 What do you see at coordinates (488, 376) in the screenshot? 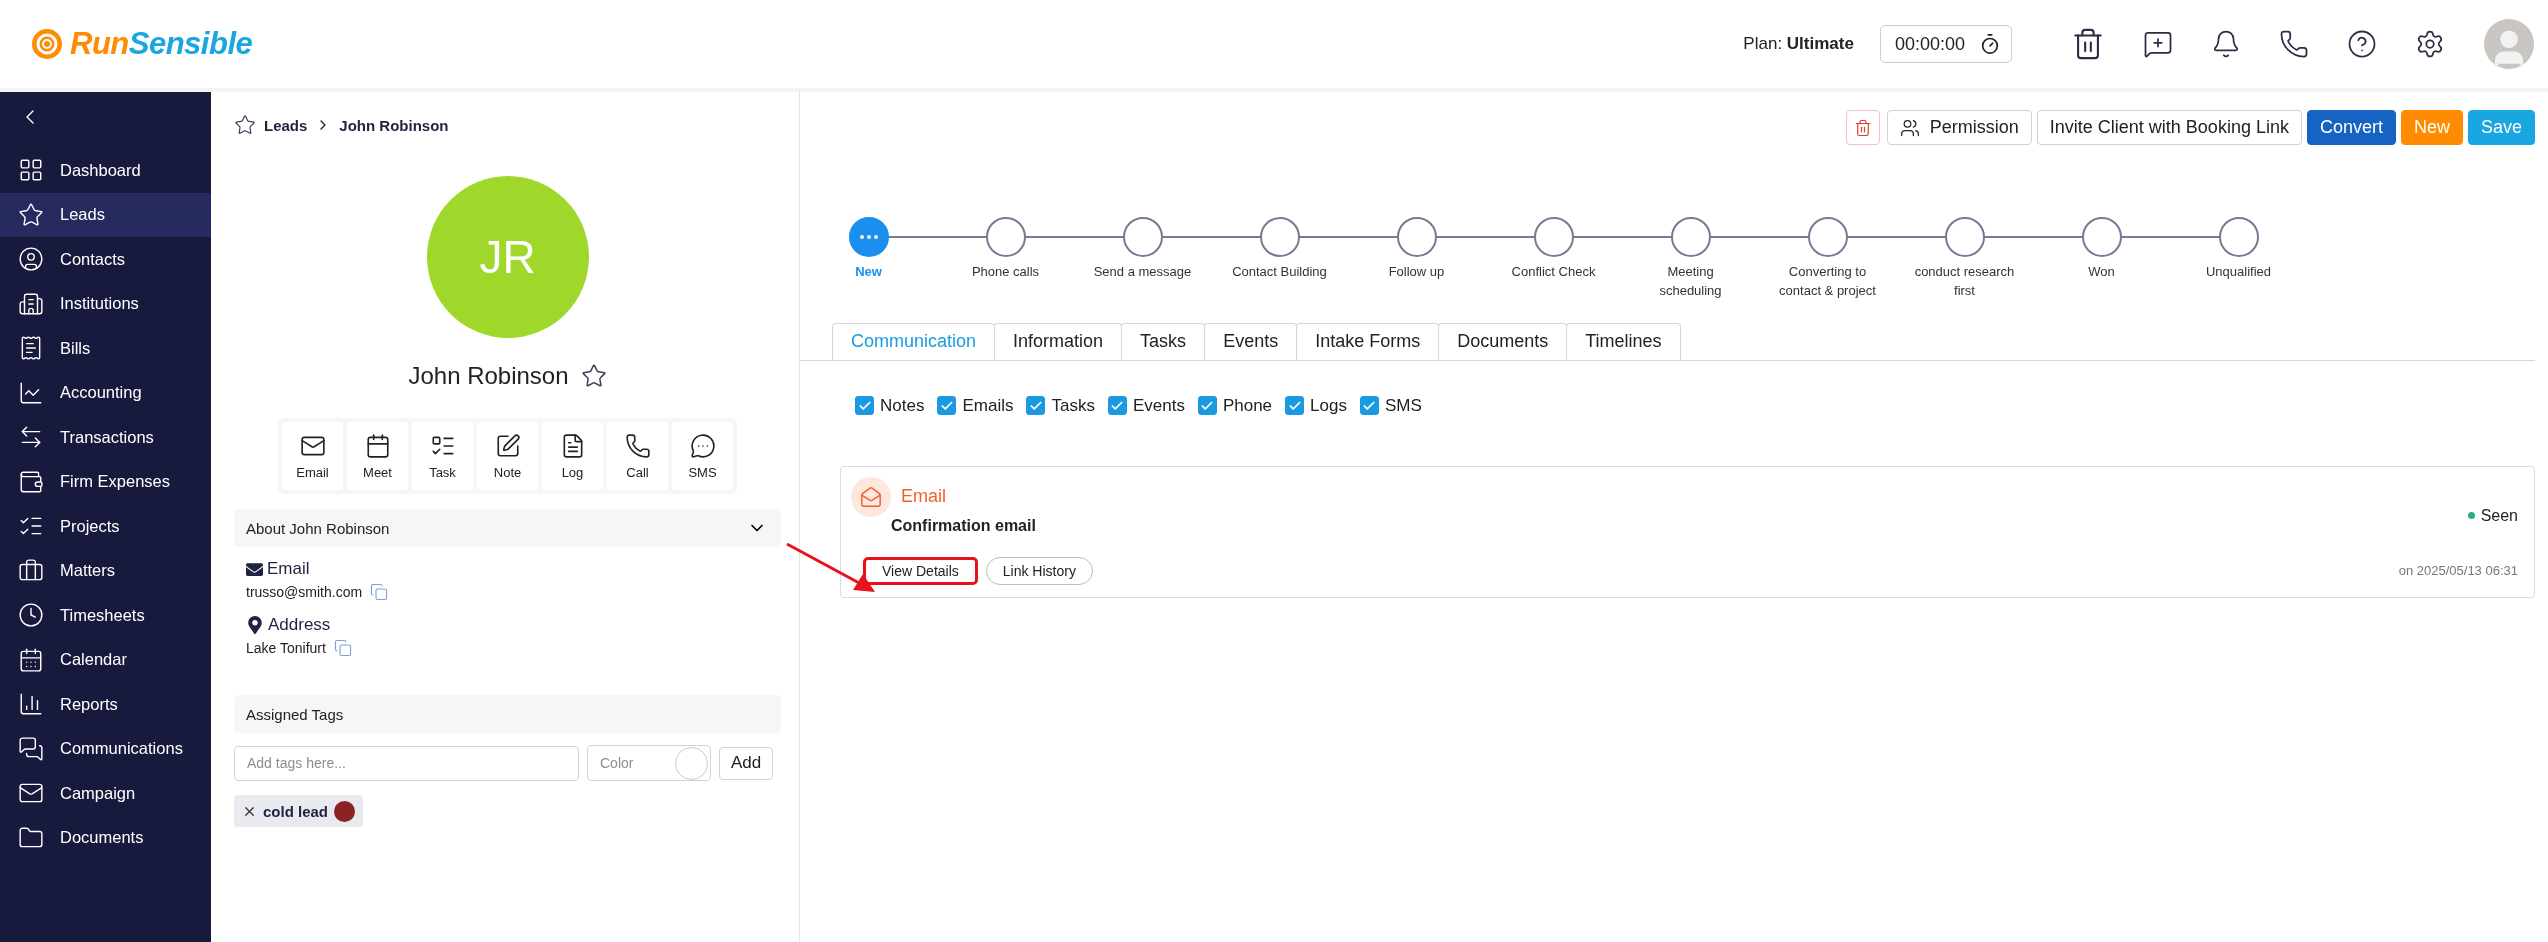
I see `contact-name: John Robinson` at bounding box center [488, 376].